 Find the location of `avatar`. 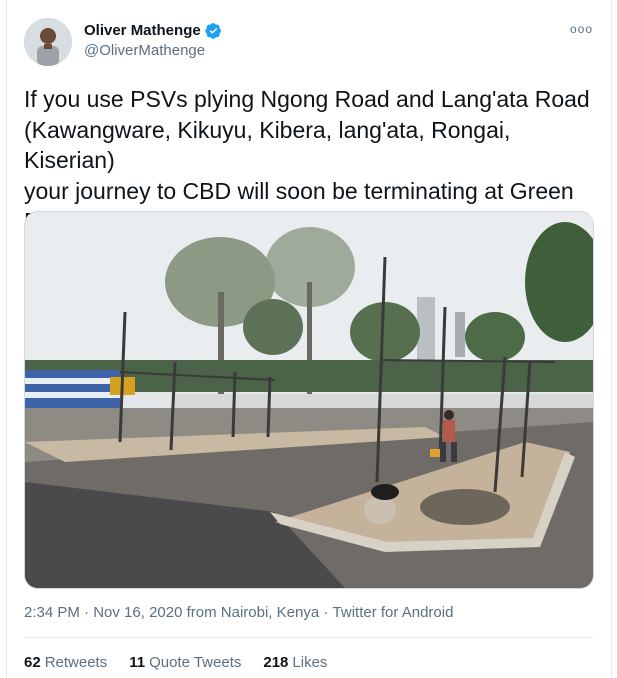

avatar is located at coordinates (48, 42).